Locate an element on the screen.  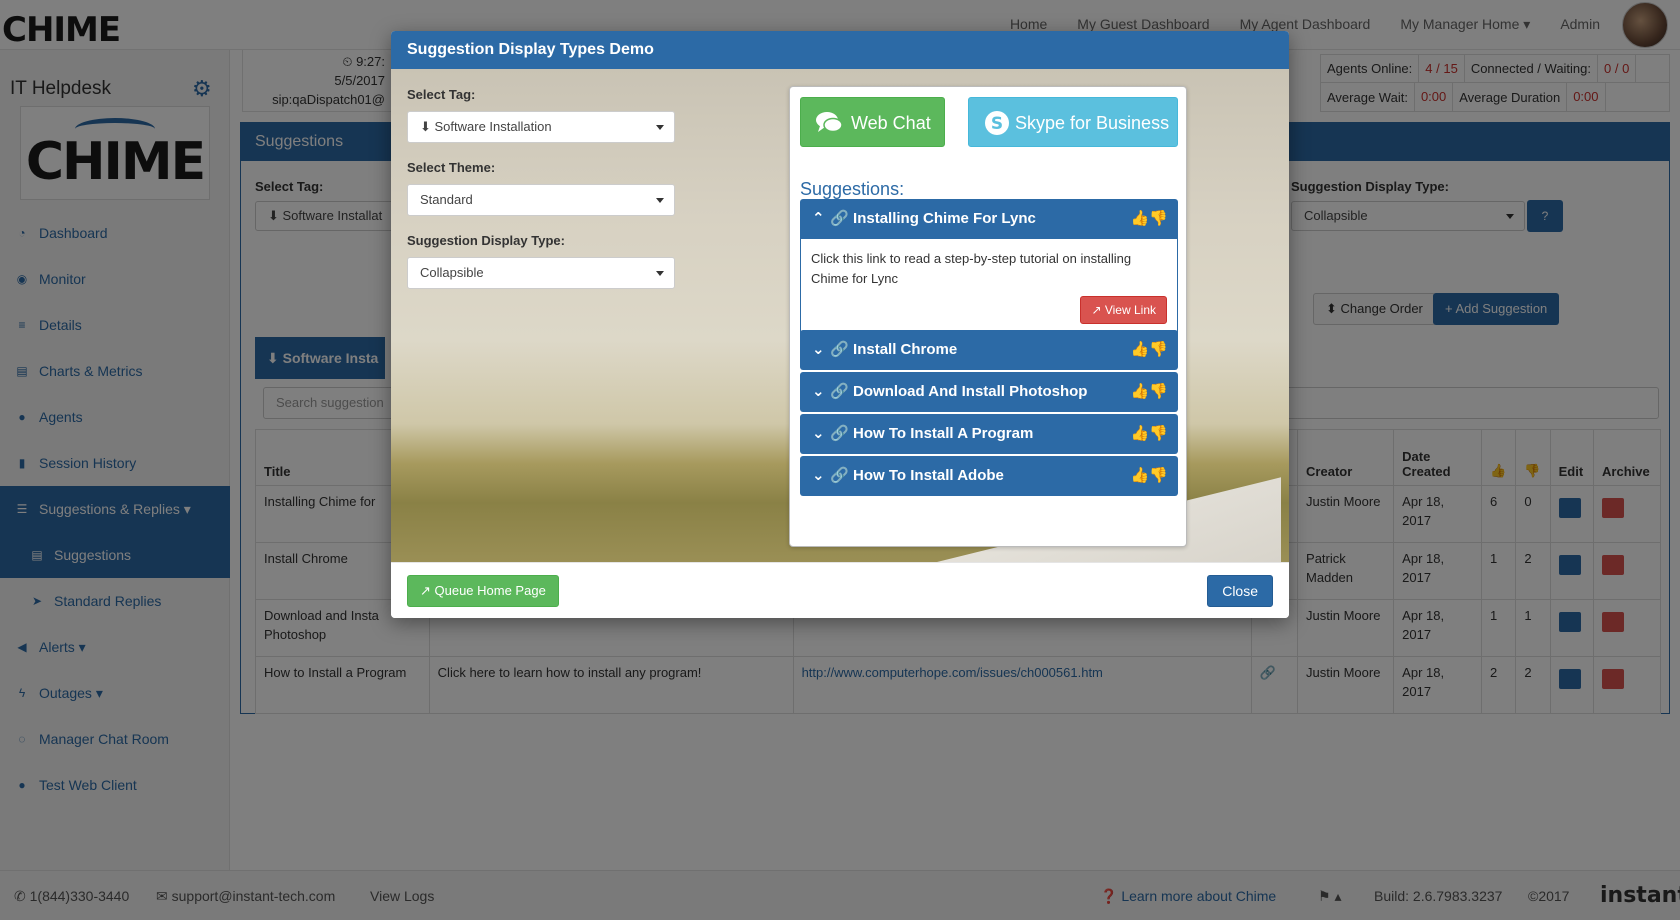
skype-icon: S is located at coordinates (997, 123).